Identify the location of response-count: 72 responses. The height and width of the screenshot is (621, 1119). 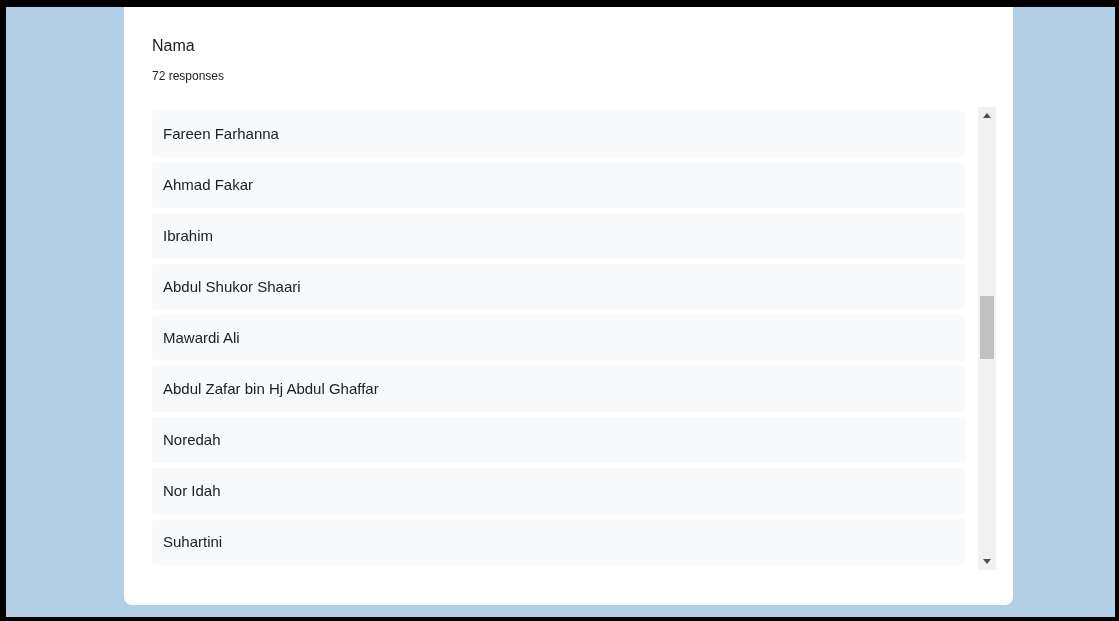
(188, 76).